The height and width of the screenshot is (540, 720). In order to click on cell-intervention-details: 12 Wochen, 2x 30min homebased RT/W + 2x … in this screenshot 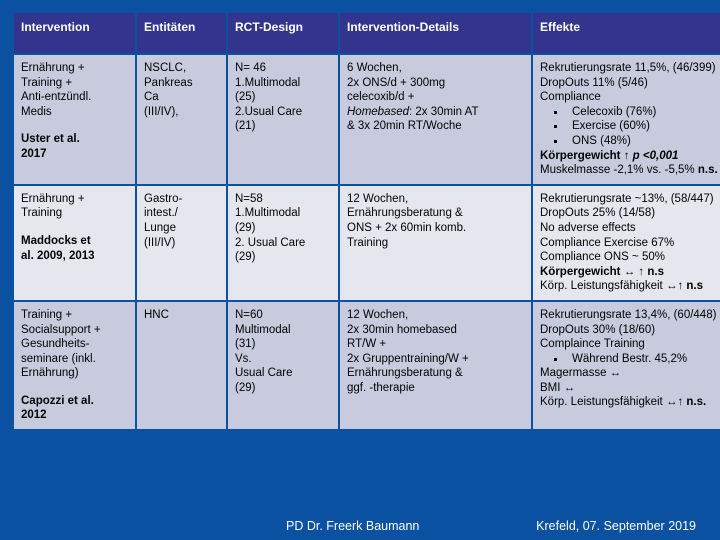, I will do `click(435, 365)`.